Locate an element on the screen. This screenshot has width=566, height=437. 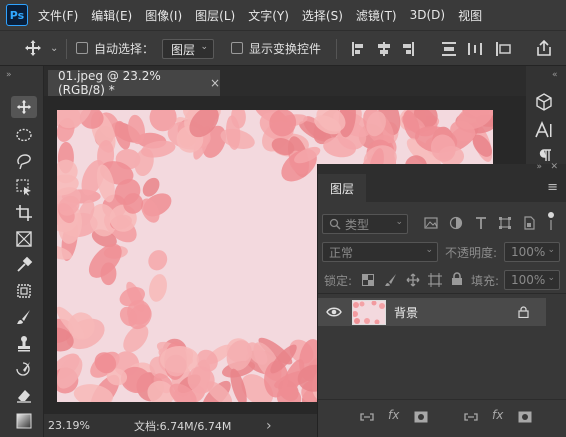
lock-label: 锁定: is located at coordinates (338, 281).